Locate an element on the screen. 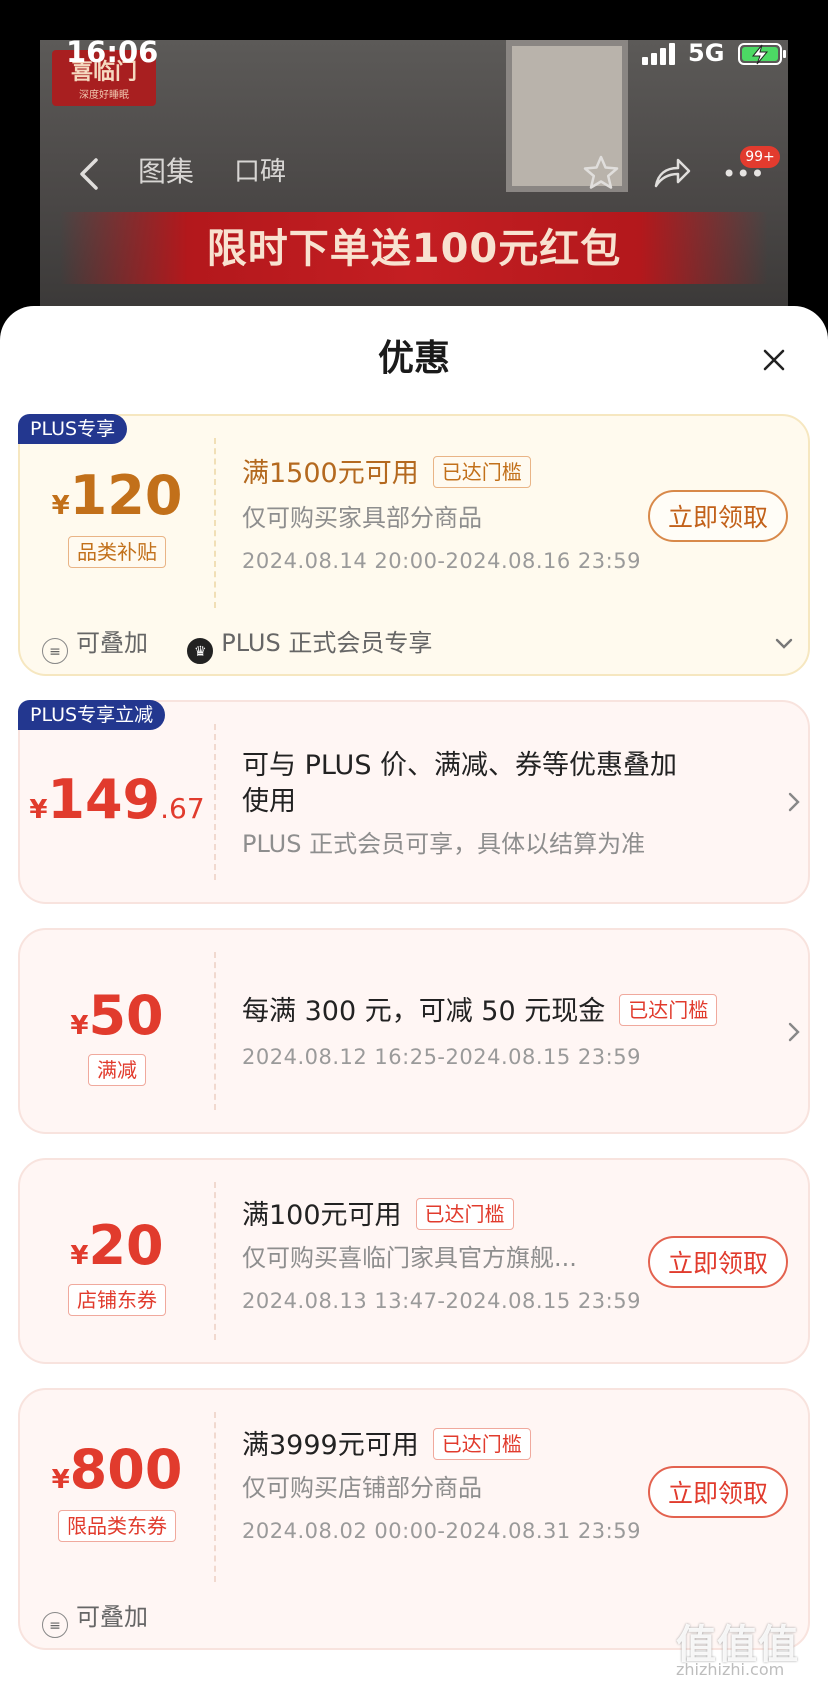 The width and height of the screenshot is (828, 1690). coupon-validity: 2024.08.02 00:00-2024.08.31 23:59 is located at coordinates (441, 1531).